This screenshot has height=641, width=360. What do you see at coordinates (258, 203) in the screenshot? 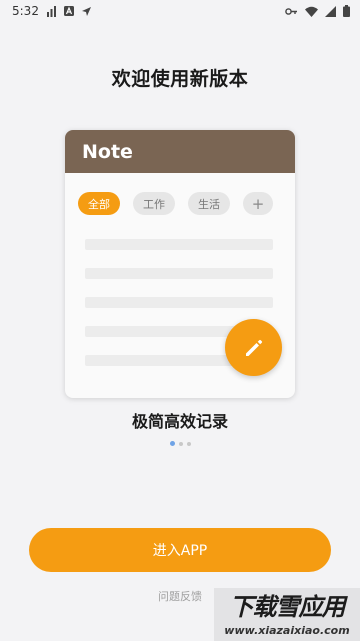
I see `chip-add: +` at bounding box center [258, 203].